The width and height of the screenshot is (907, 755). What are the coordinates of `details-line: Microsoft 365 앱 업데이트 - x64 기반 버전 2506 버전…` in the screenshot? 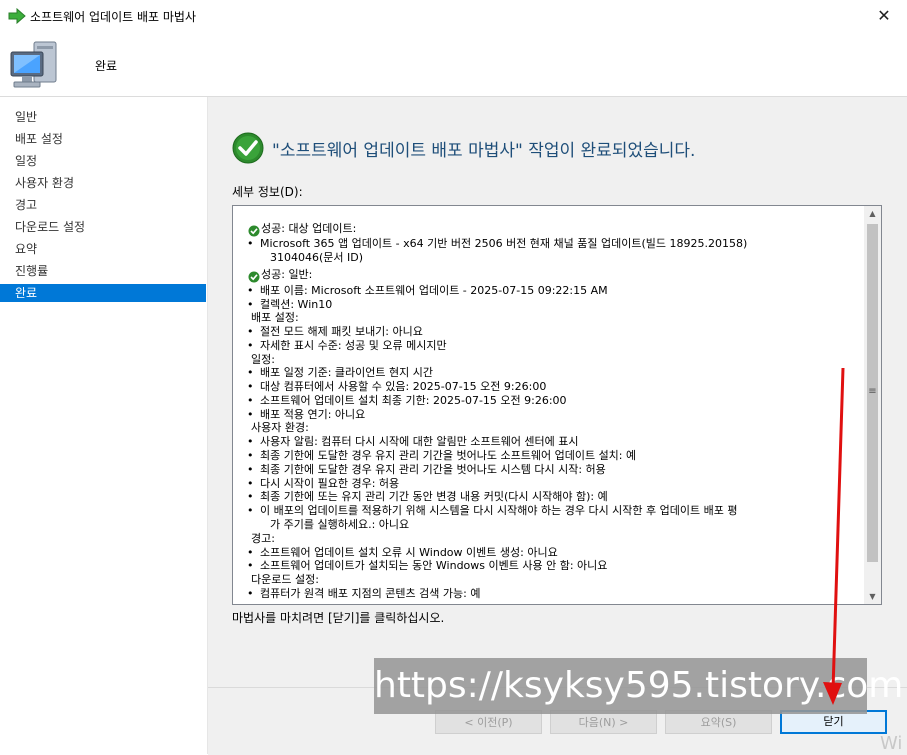 It's located at (497, 244).